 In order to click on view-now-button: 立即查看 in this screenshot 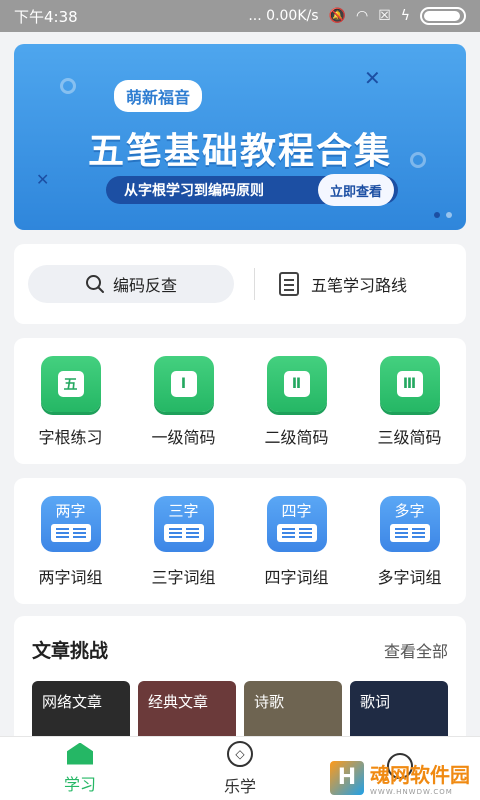, I will do `click(356, 190)`.